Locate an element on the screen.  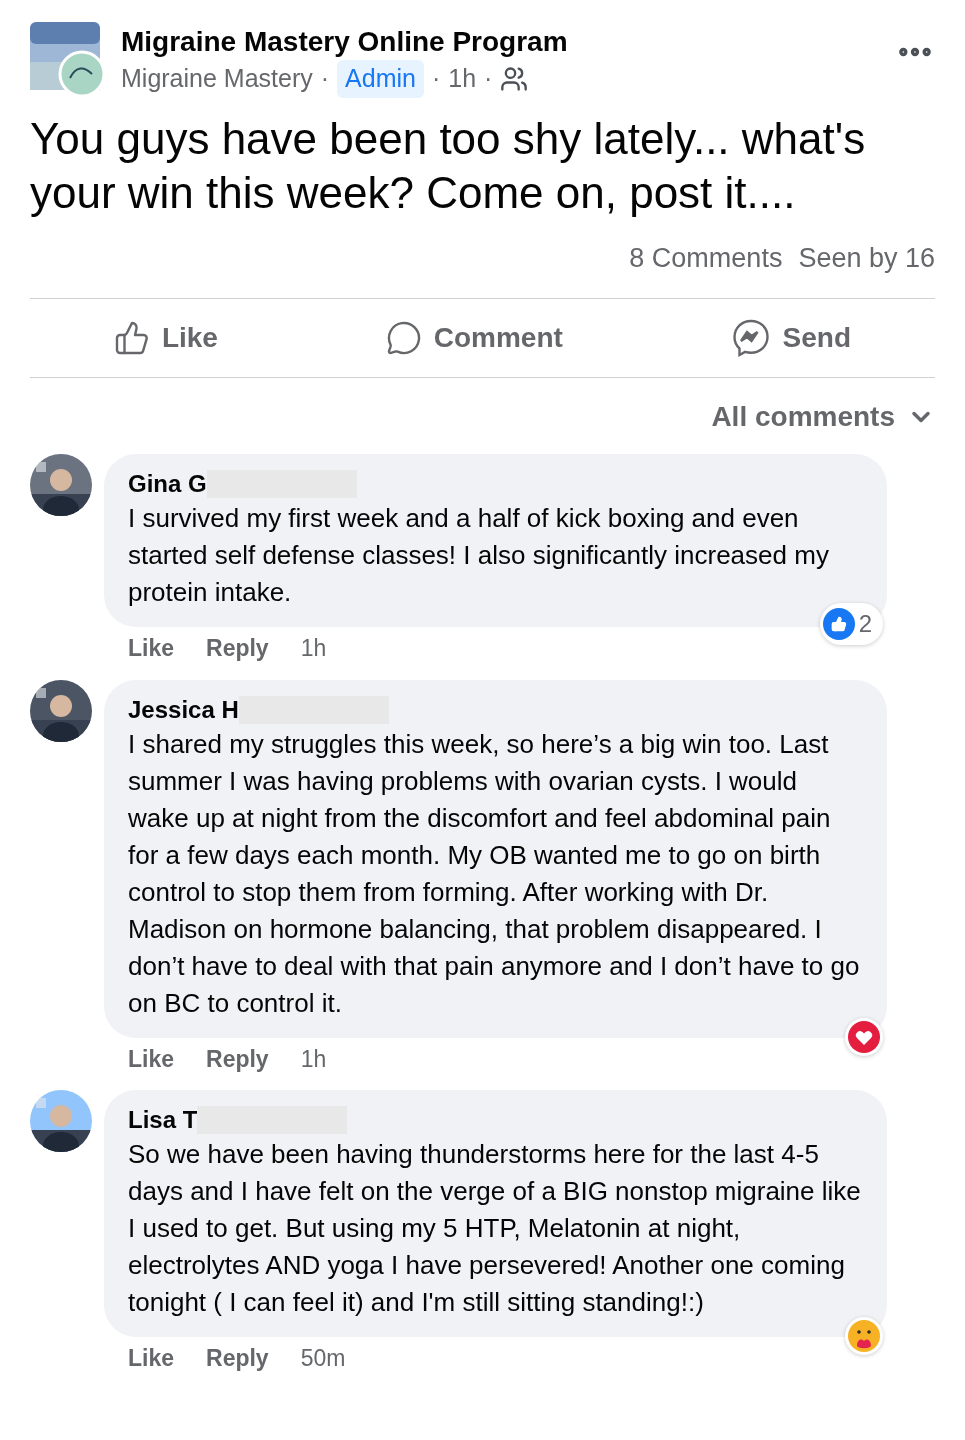
comment-button: Comment is located at coordinates (474, 338).